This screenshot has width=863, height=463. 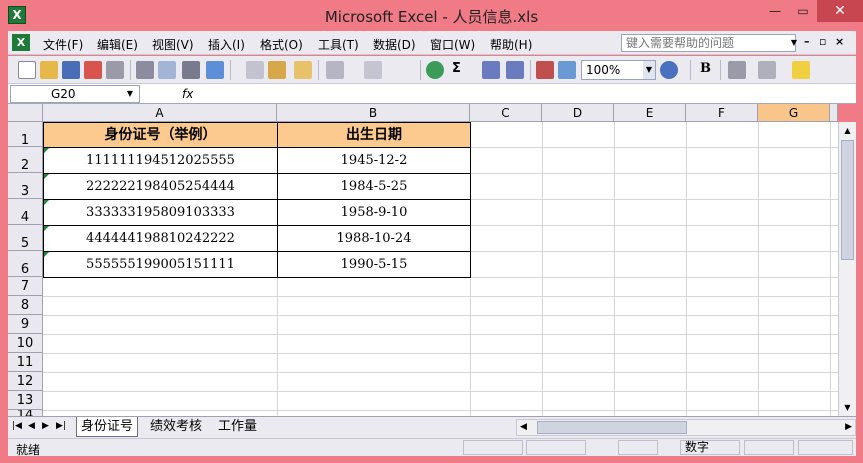 I want to click on scroll-up-icon: ▲, so click(x=847, y=130).